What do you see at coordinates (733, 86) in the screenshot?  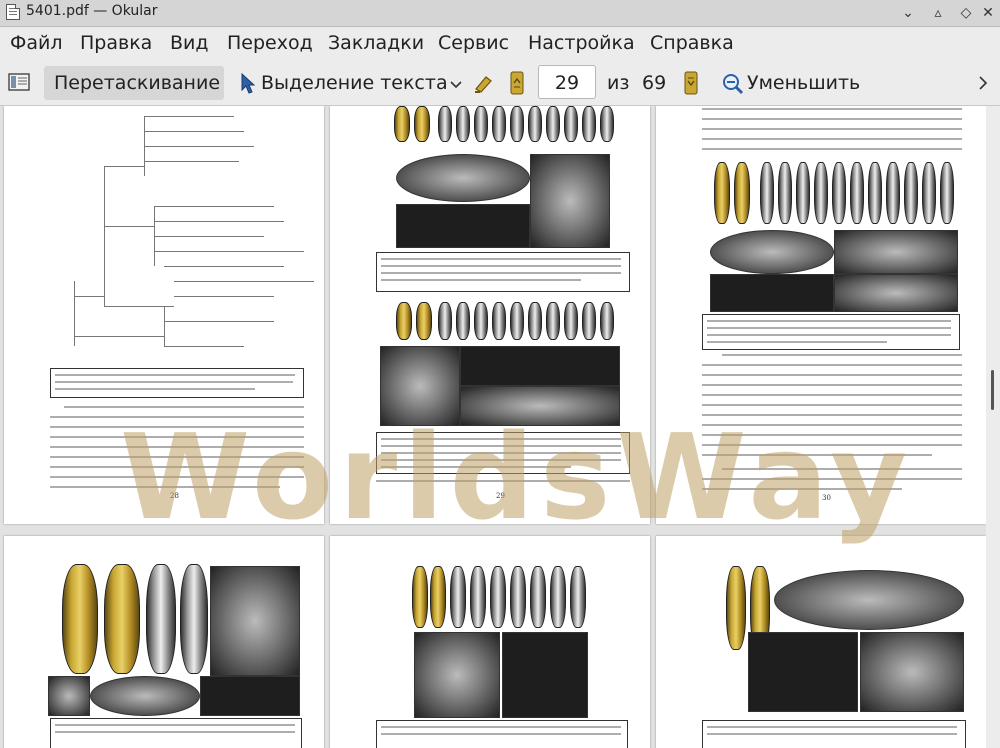 I see `zoom-out-icon` at bounding box center [733, 86].